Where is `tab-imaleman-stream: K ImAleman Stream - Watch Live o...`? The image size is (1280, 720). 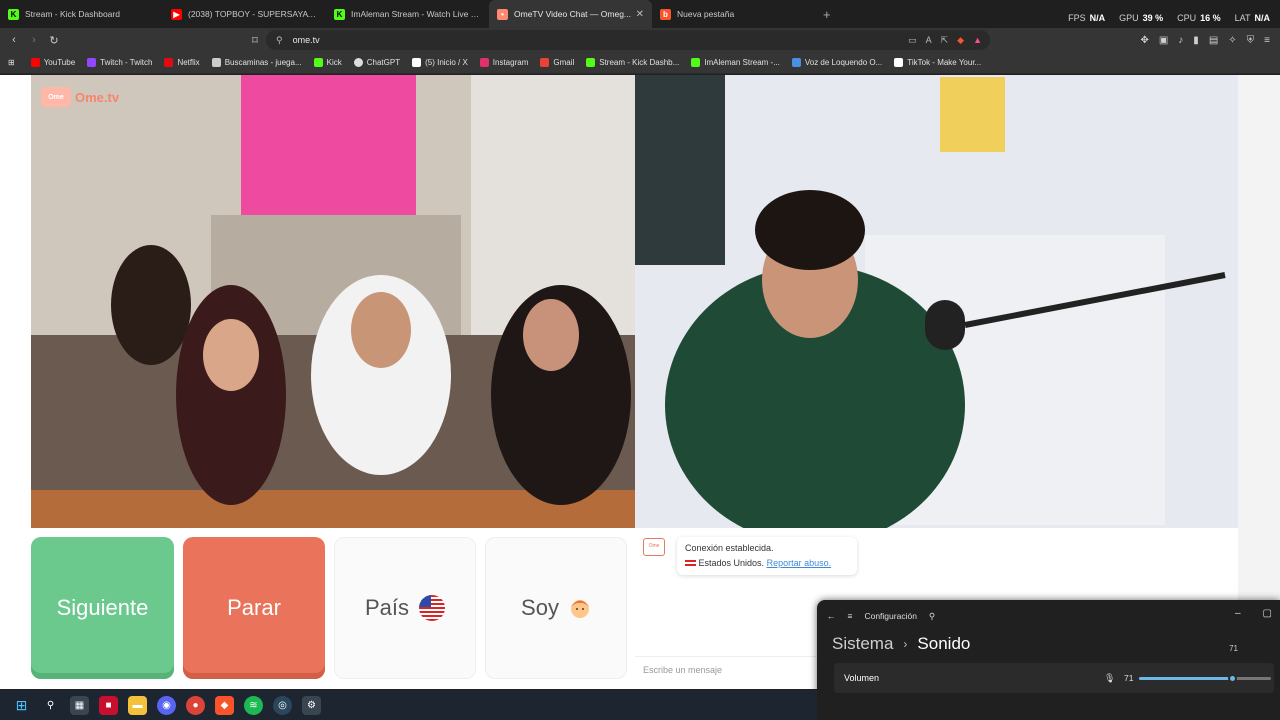 tab-imaleman-stream: K ImAleman Stream - Watch Live o... is located at coordinates (407, 14).